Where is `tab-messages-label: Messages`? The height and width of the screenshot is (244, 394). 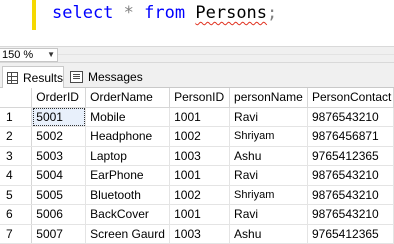
tab-messages-label: Messages is located at coordinates (115, 77).